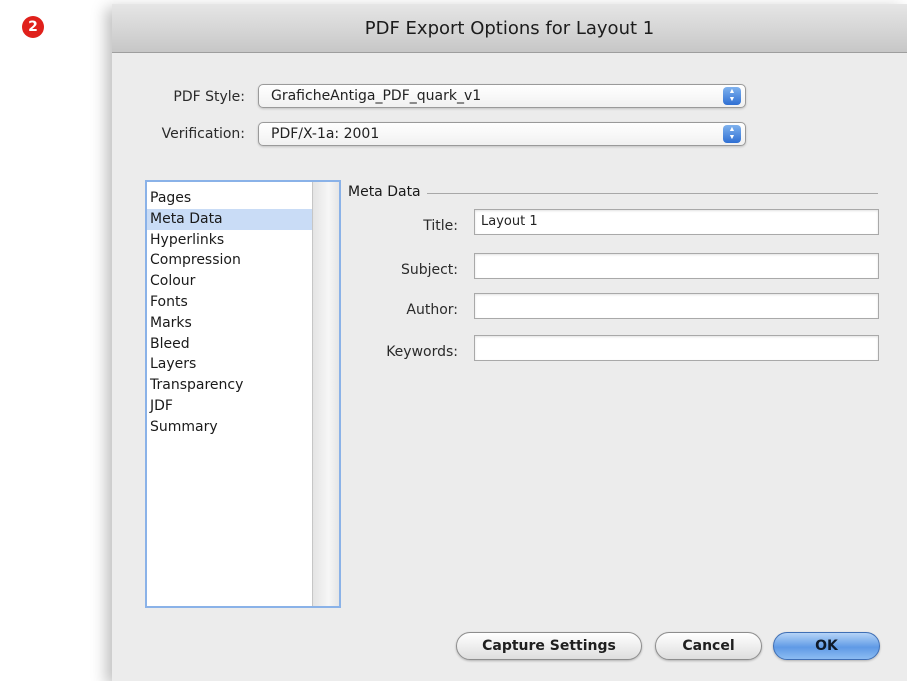 The image size is (907, 681). I want to click on category-item-jdf: JDF, so click(230, 406).